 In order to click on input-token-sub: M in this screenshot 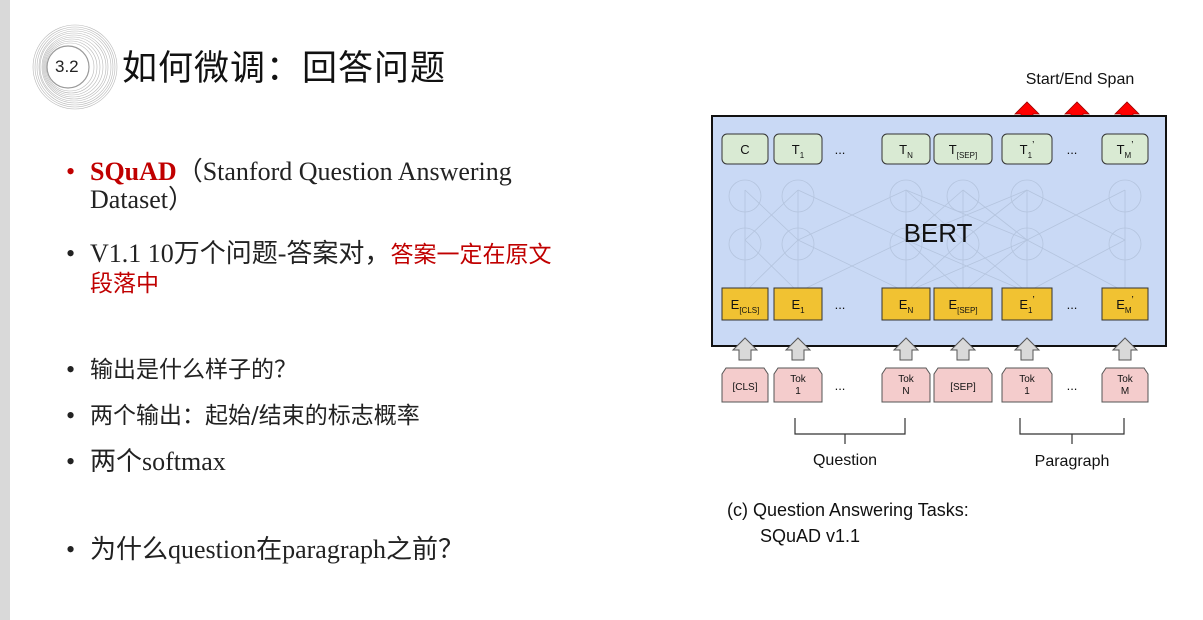, I will do `click(1125, 391)`.